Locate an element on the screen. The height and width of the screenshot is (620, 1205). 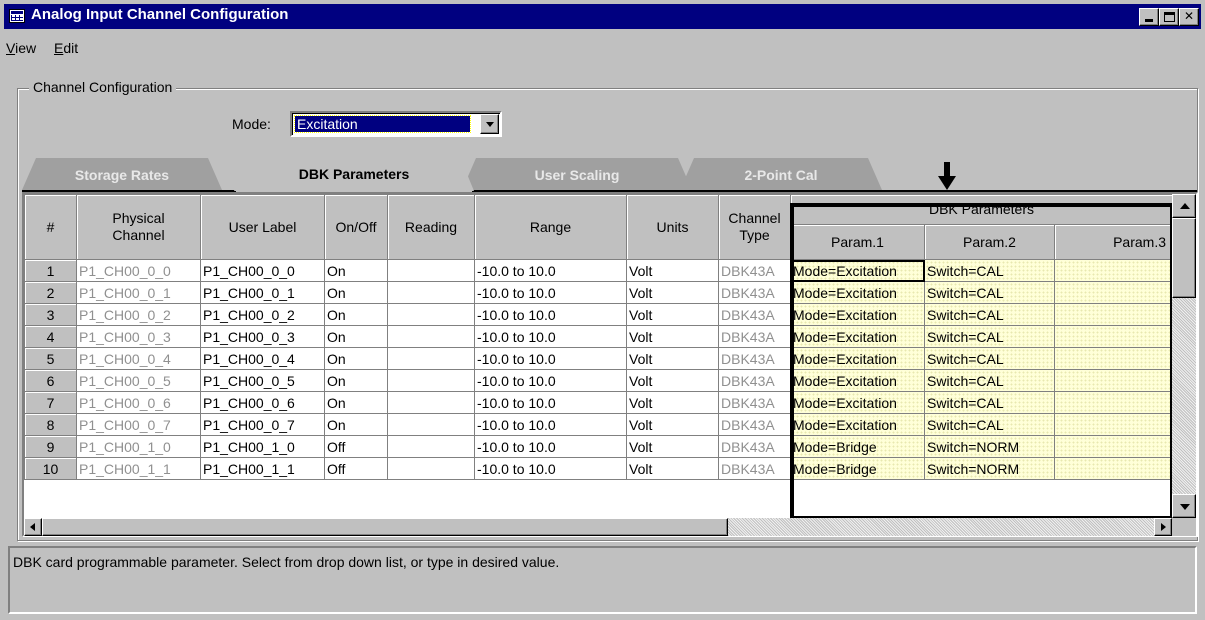
vertical-scrollbar is located at coordinates (1184, 356).